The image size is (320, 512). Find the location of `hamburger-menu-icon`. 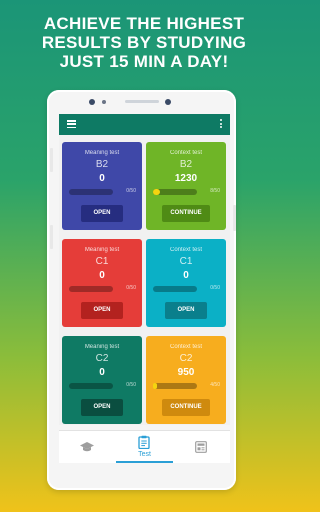

hamburger-menu-icon is located at coordinates (71, 124).